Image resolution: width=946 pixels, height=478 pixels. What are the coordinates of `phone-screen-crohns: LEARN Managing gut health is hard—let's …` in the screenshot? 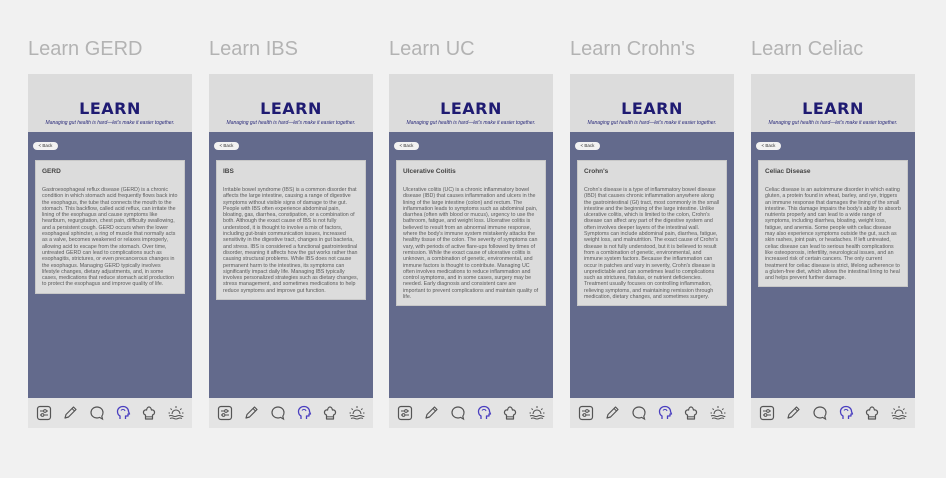 It's located at (652, 251).